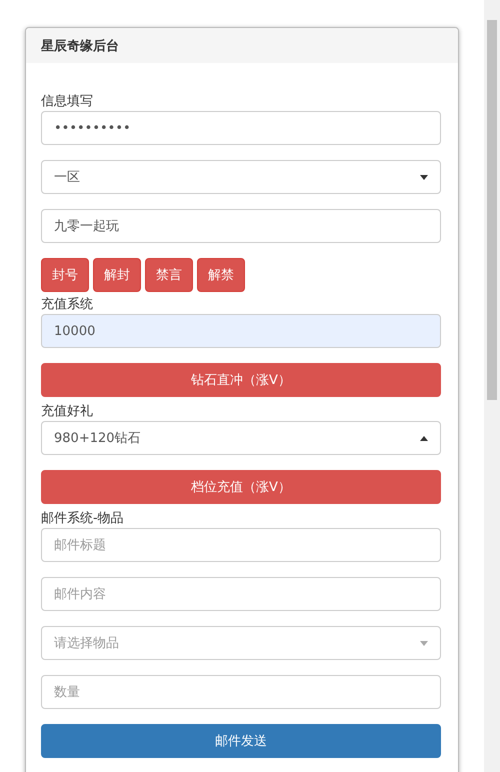 Image resolution: width=500 pixels, height=772 pixels. I want to click on scrollbar-thumb, so click(492, 210).